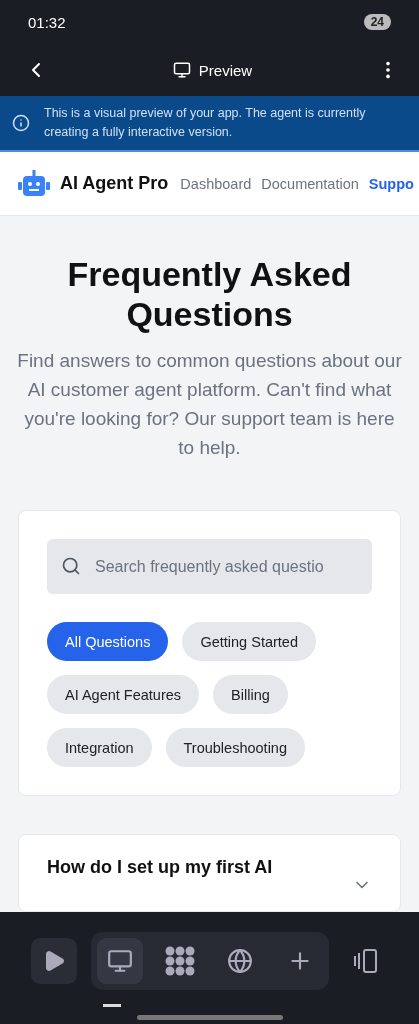 This screenshot has width=419, height=1024. I want to click on nav-link: Dashboard, so click(216, 183).